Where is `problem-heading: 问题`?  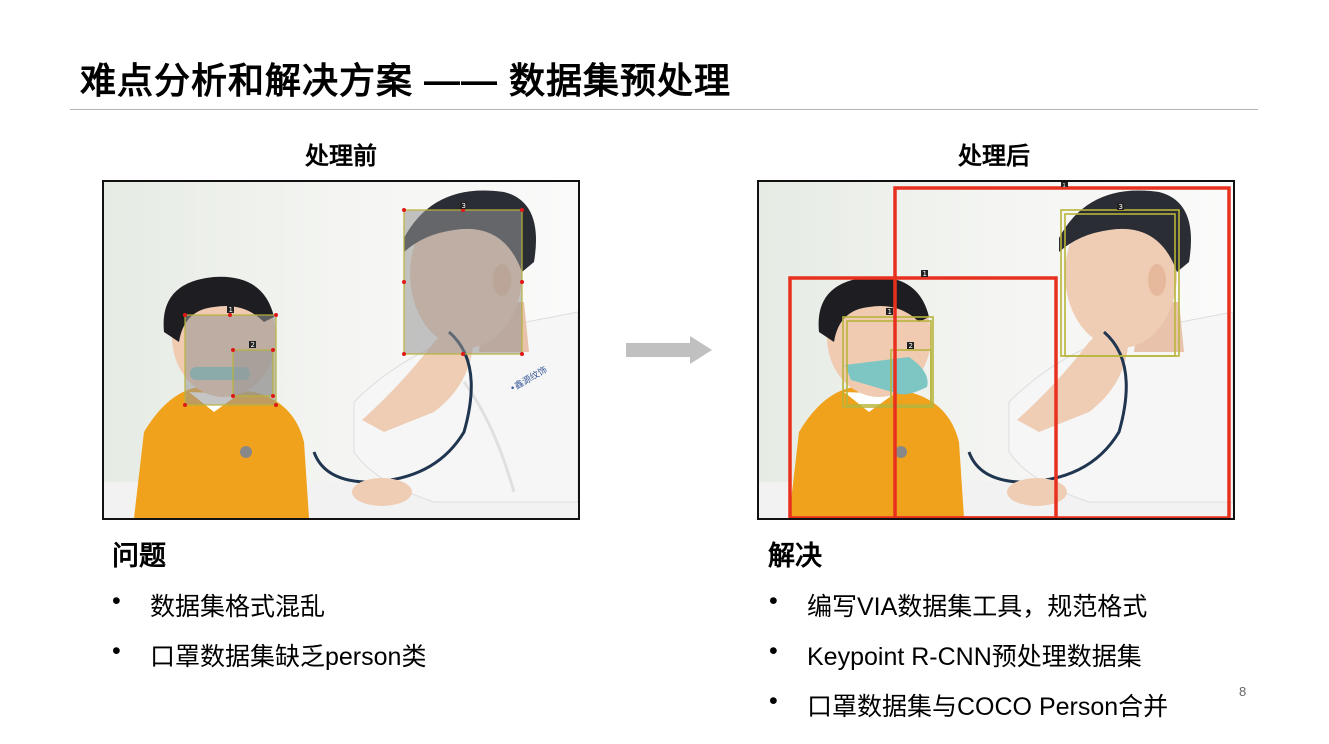
problem-heading: 问题 is located at coordinates (139, 556).